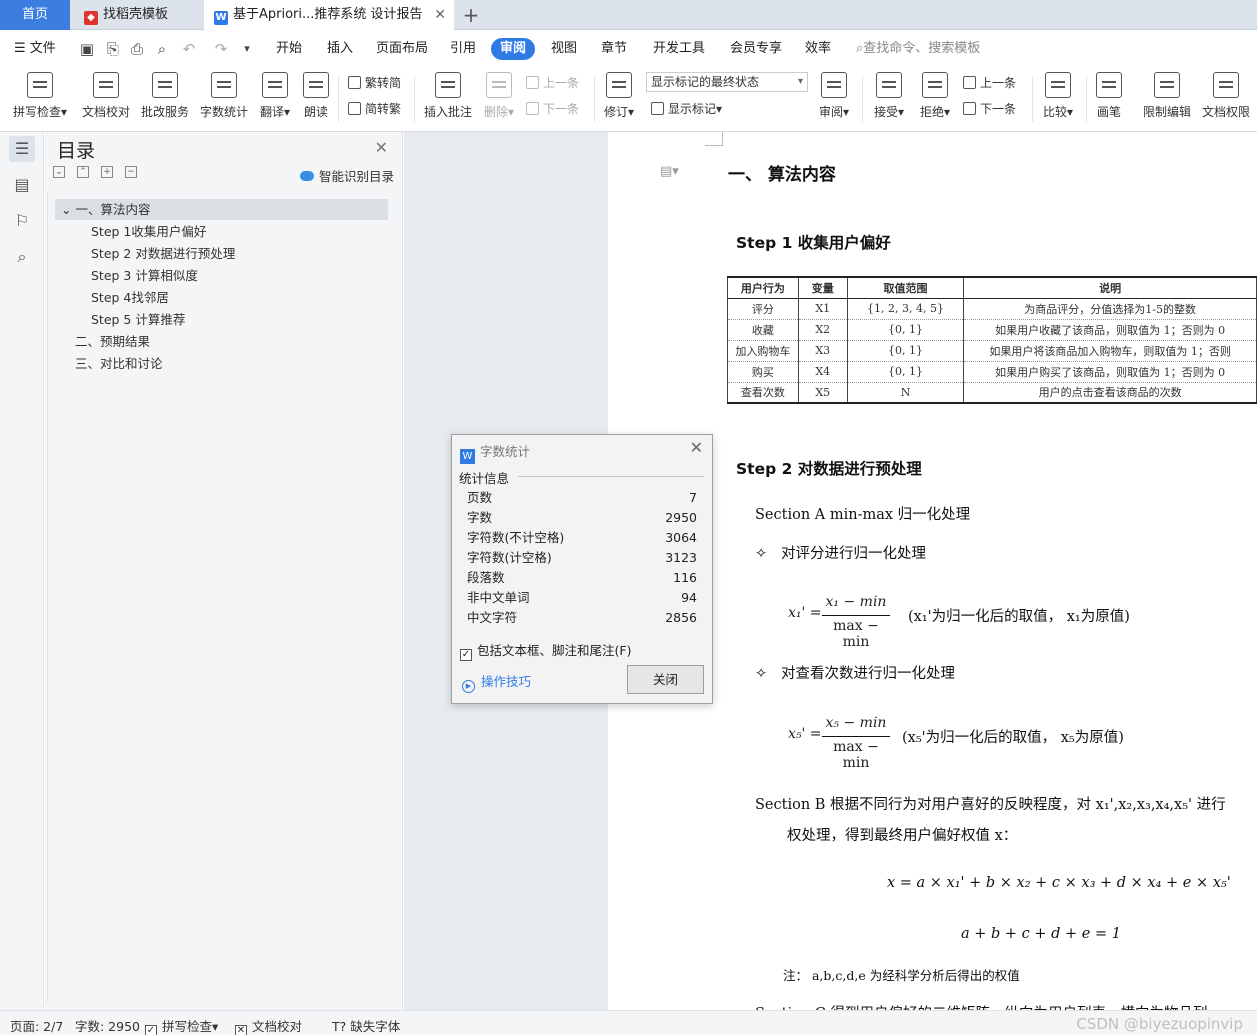 This screenshot has height=1035, width=1257. What do you see at coordinates (856, 736) in the screenshot?
I see `formula2-fraction-bar` at bounding box center [856, 736].